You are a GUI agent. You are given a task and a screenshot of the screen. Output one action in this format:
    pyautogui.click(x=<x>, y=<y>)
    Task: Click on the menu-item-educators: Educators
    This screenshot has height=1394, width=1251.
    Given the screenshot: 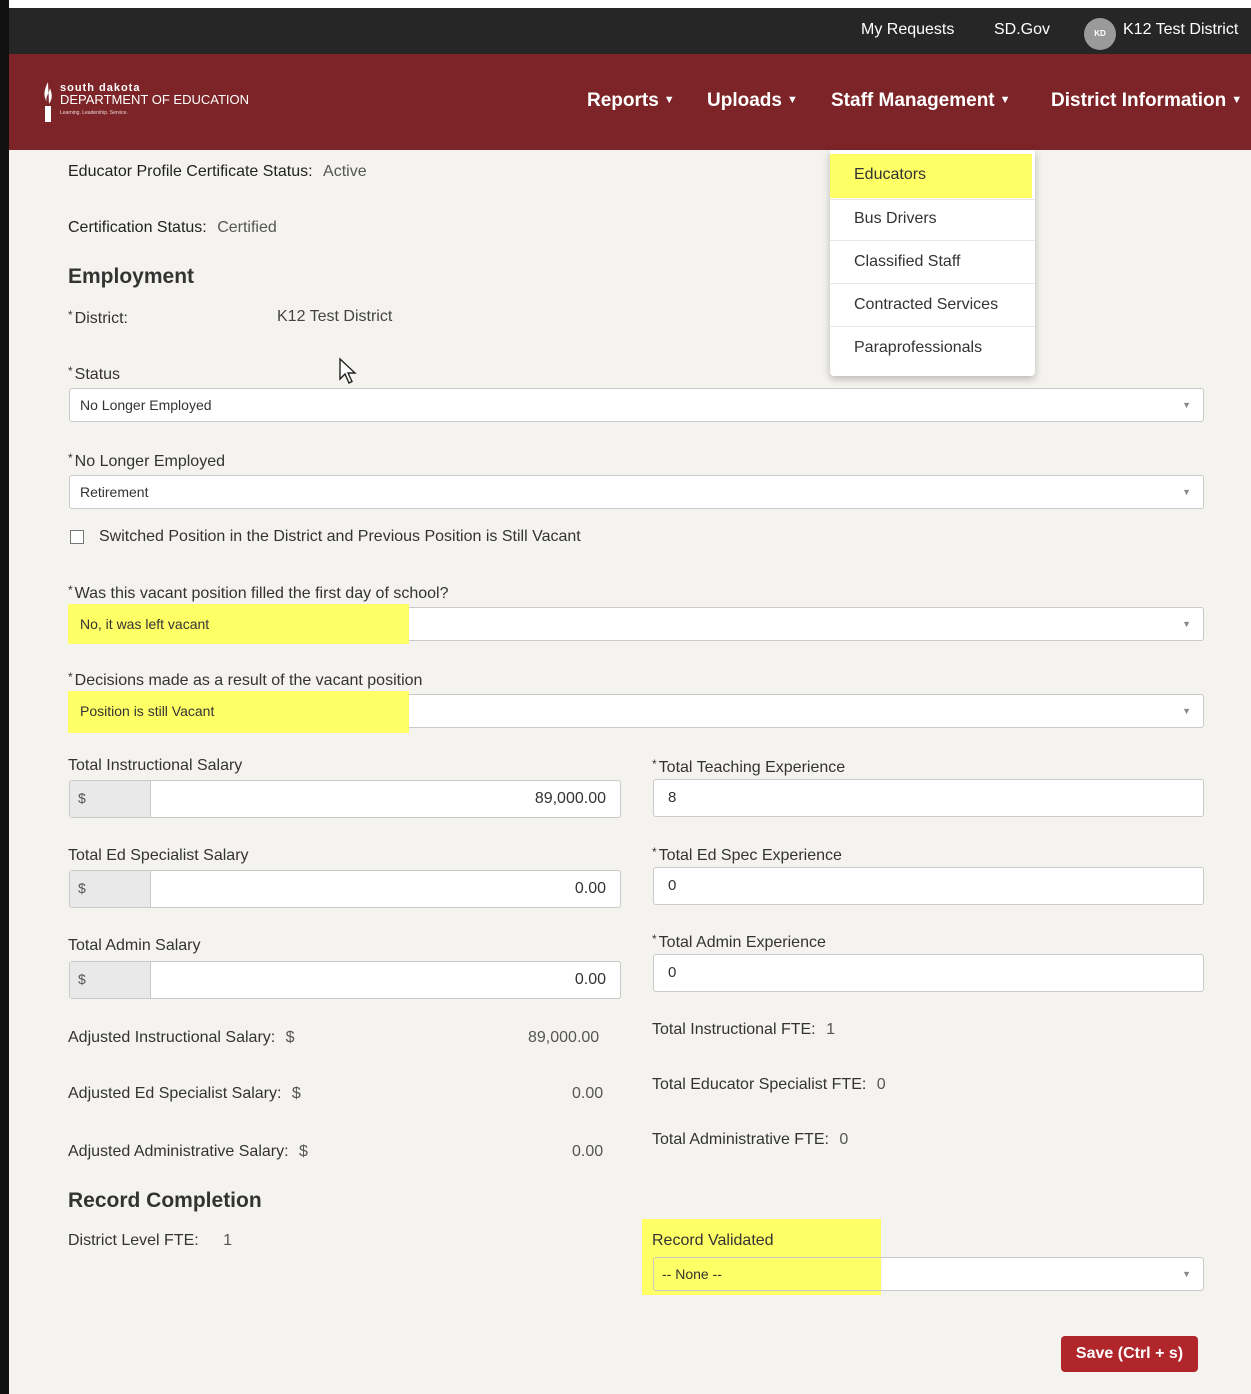 What is the action you would take?
    pyautogui.click(x=932, y=177)
    